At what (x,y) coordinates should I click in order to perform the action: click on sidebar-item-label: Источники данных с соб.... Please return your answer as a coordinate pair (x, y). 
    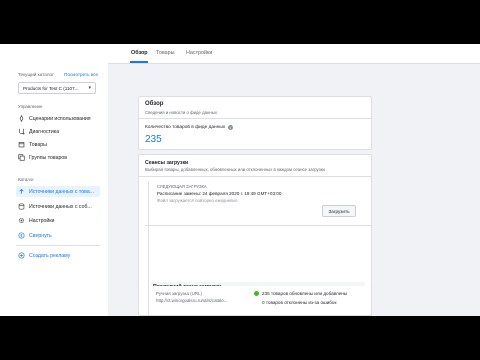
    Looking at the image, I should click on (60, 206).